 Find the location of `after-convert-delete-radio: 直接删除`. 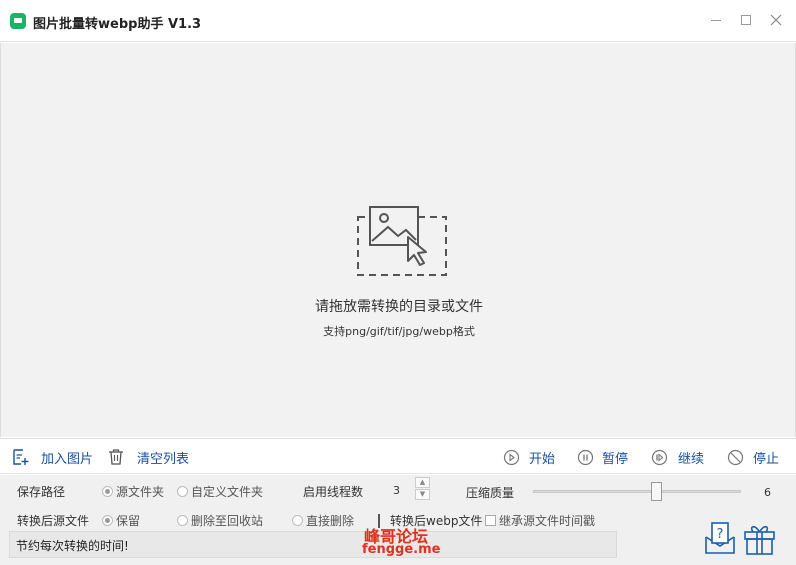

after-convert-delete-radio: 直接删除 is located at coordinates (323, 520).